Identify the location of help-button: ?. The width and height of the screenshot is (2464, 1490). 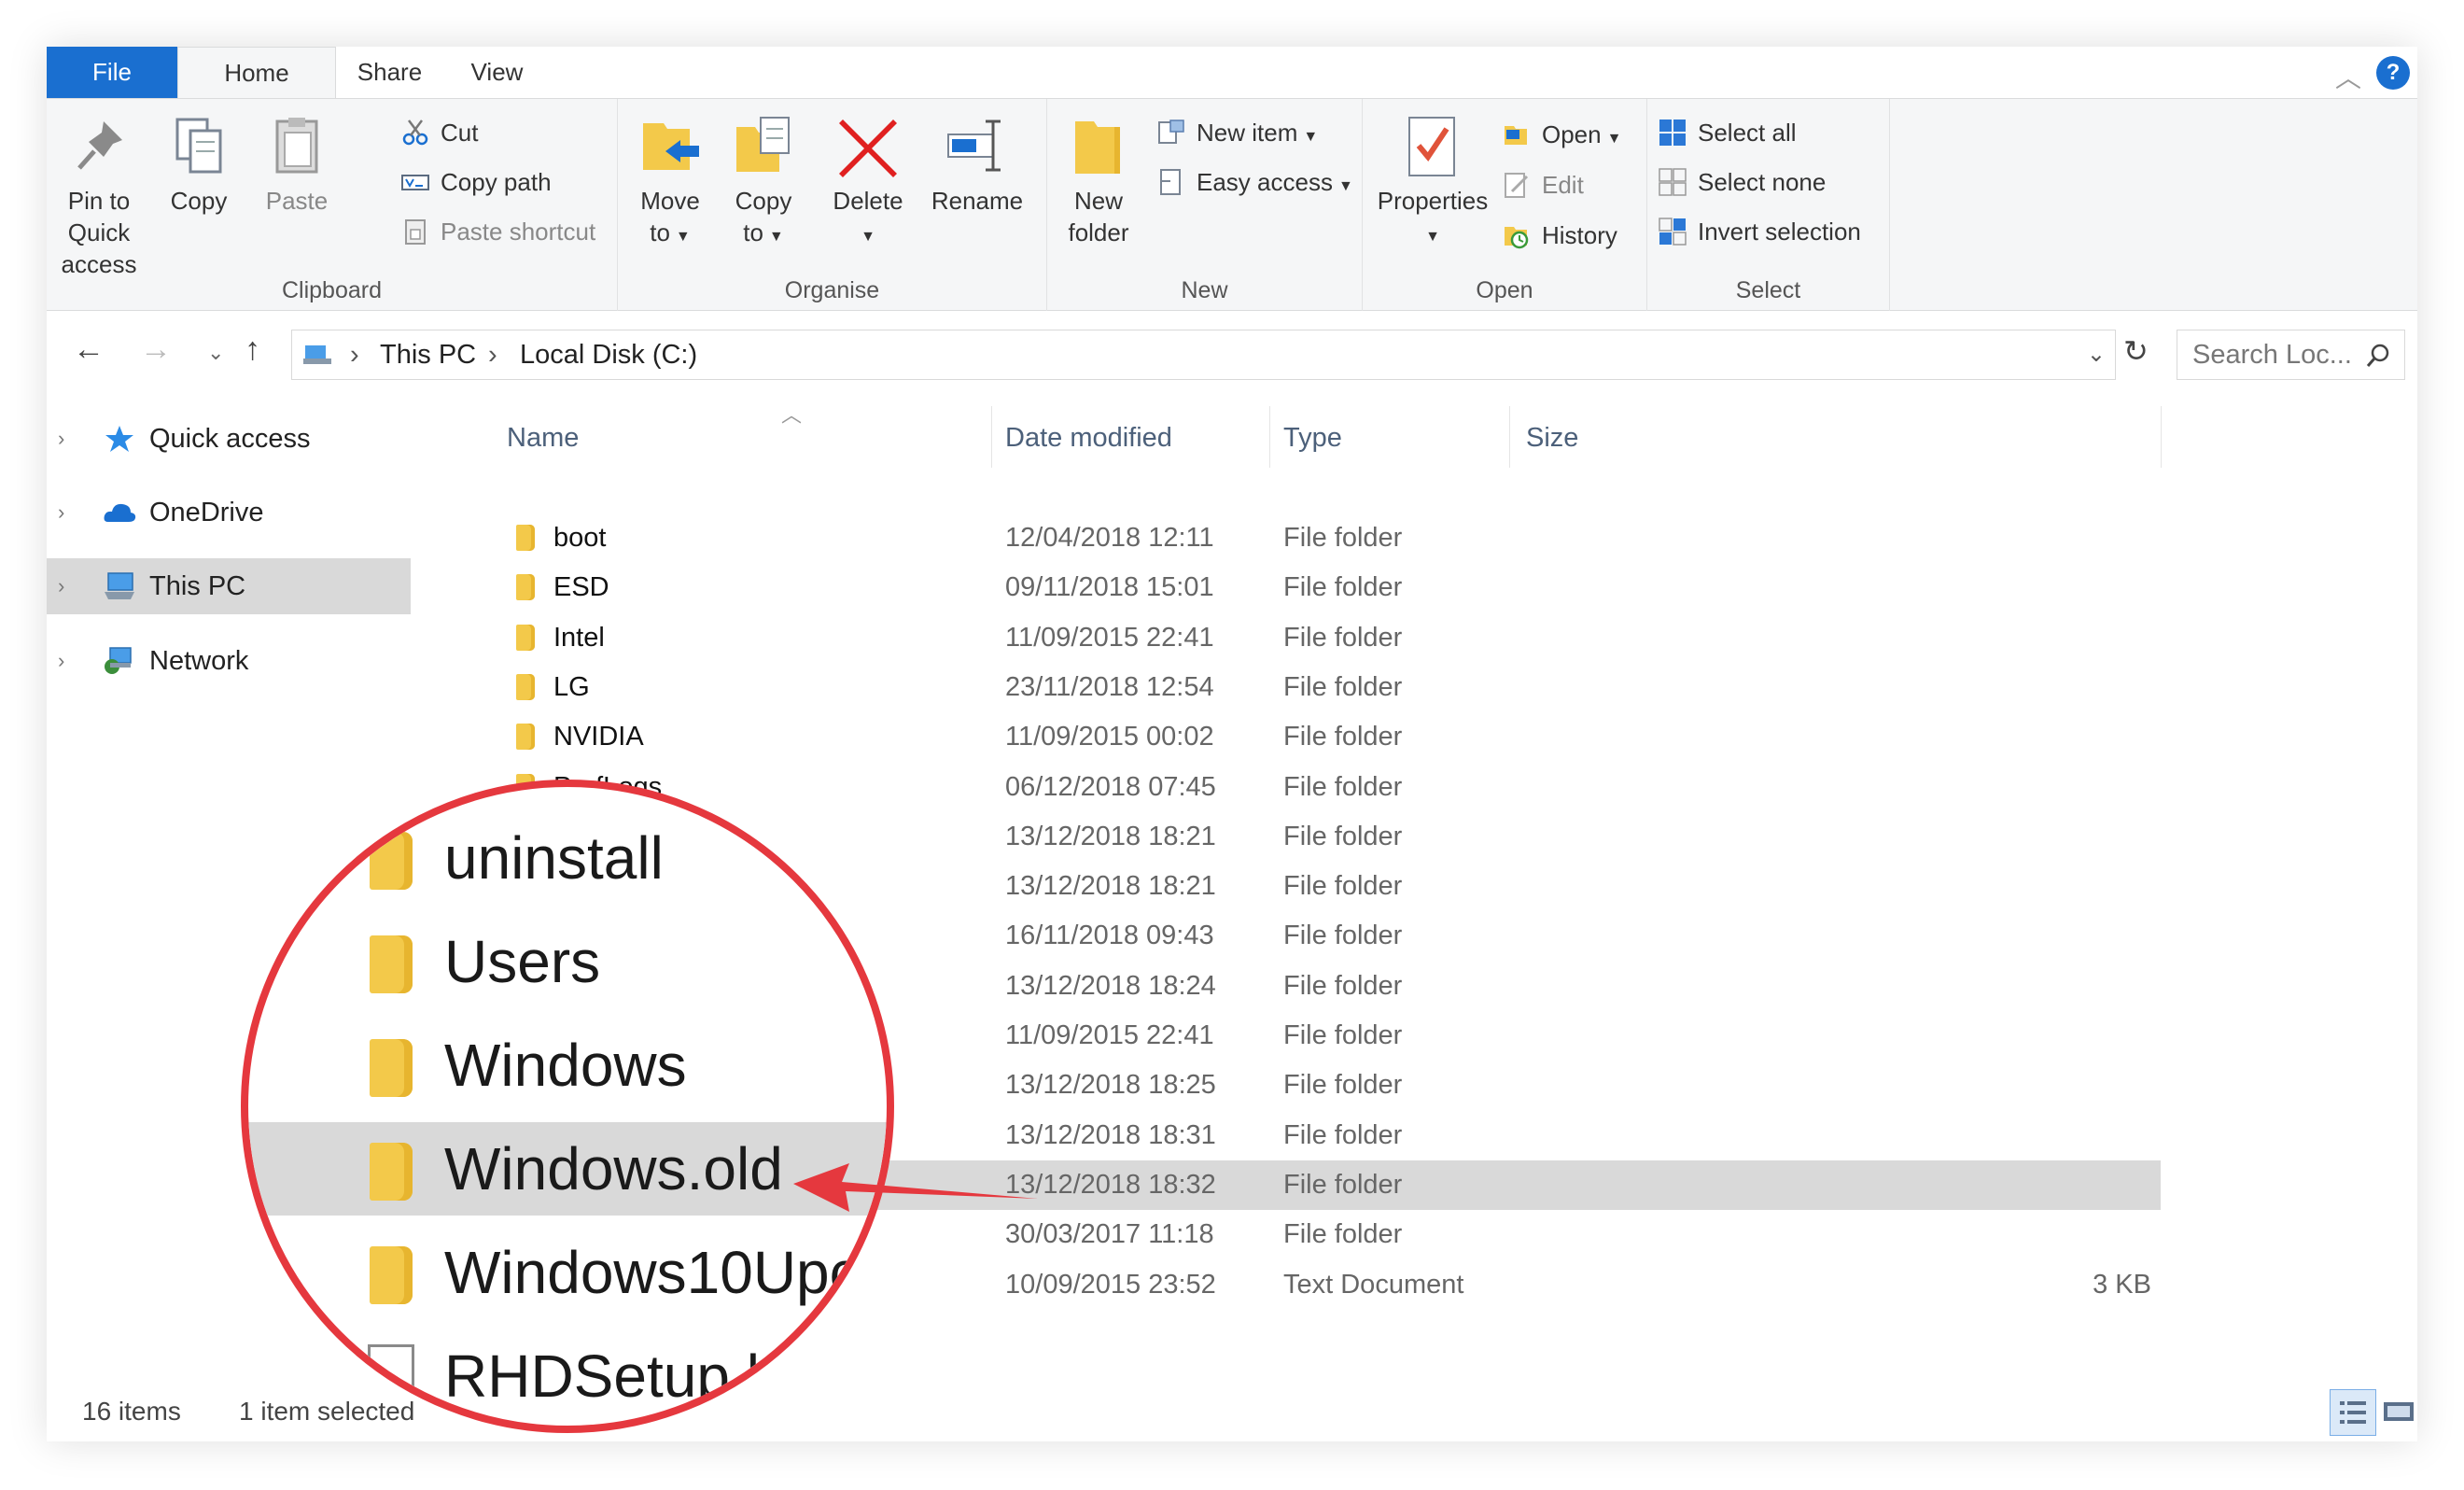
(2393, 73).